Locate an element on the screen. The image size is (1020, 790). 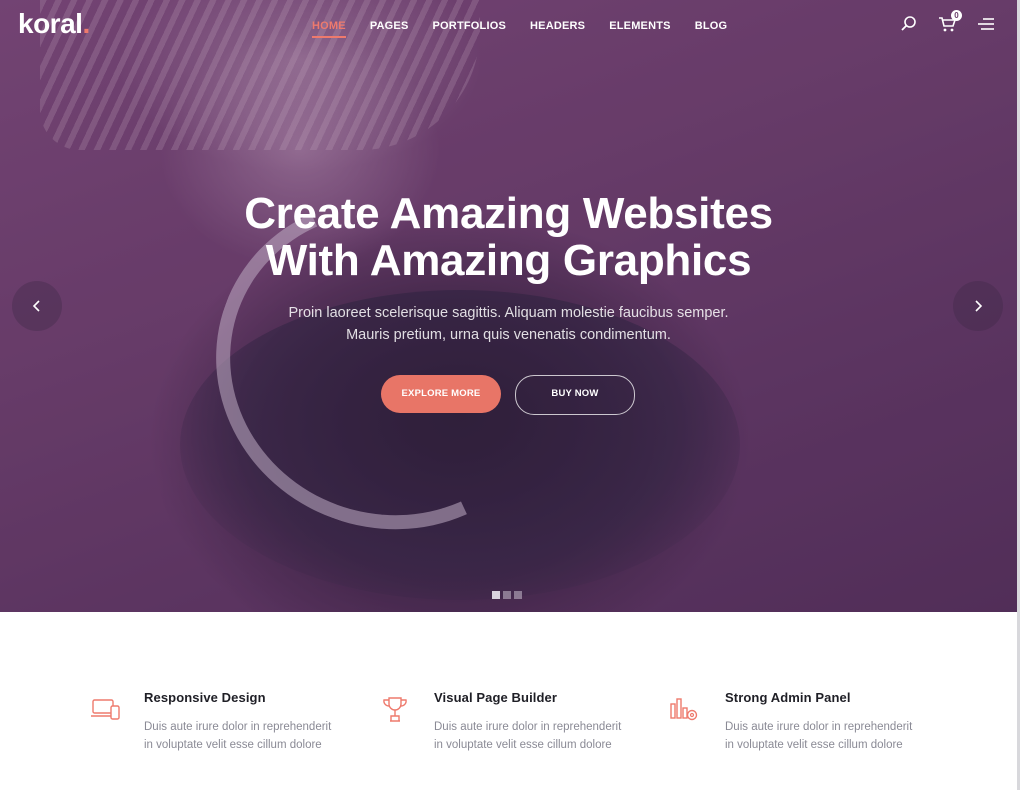
nav-item-portfolios: PORTFOLIOS is located at coordinates (470, 29).